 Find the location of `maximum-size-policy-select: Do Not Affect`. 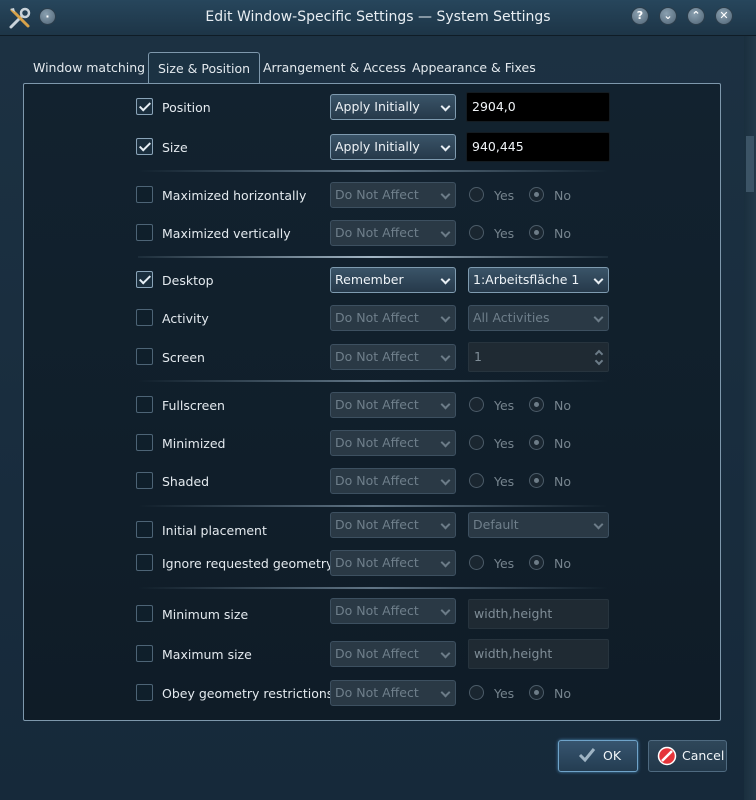

maximum-size-policy-select: Do Not Affect is located at coordinates (393, 654).